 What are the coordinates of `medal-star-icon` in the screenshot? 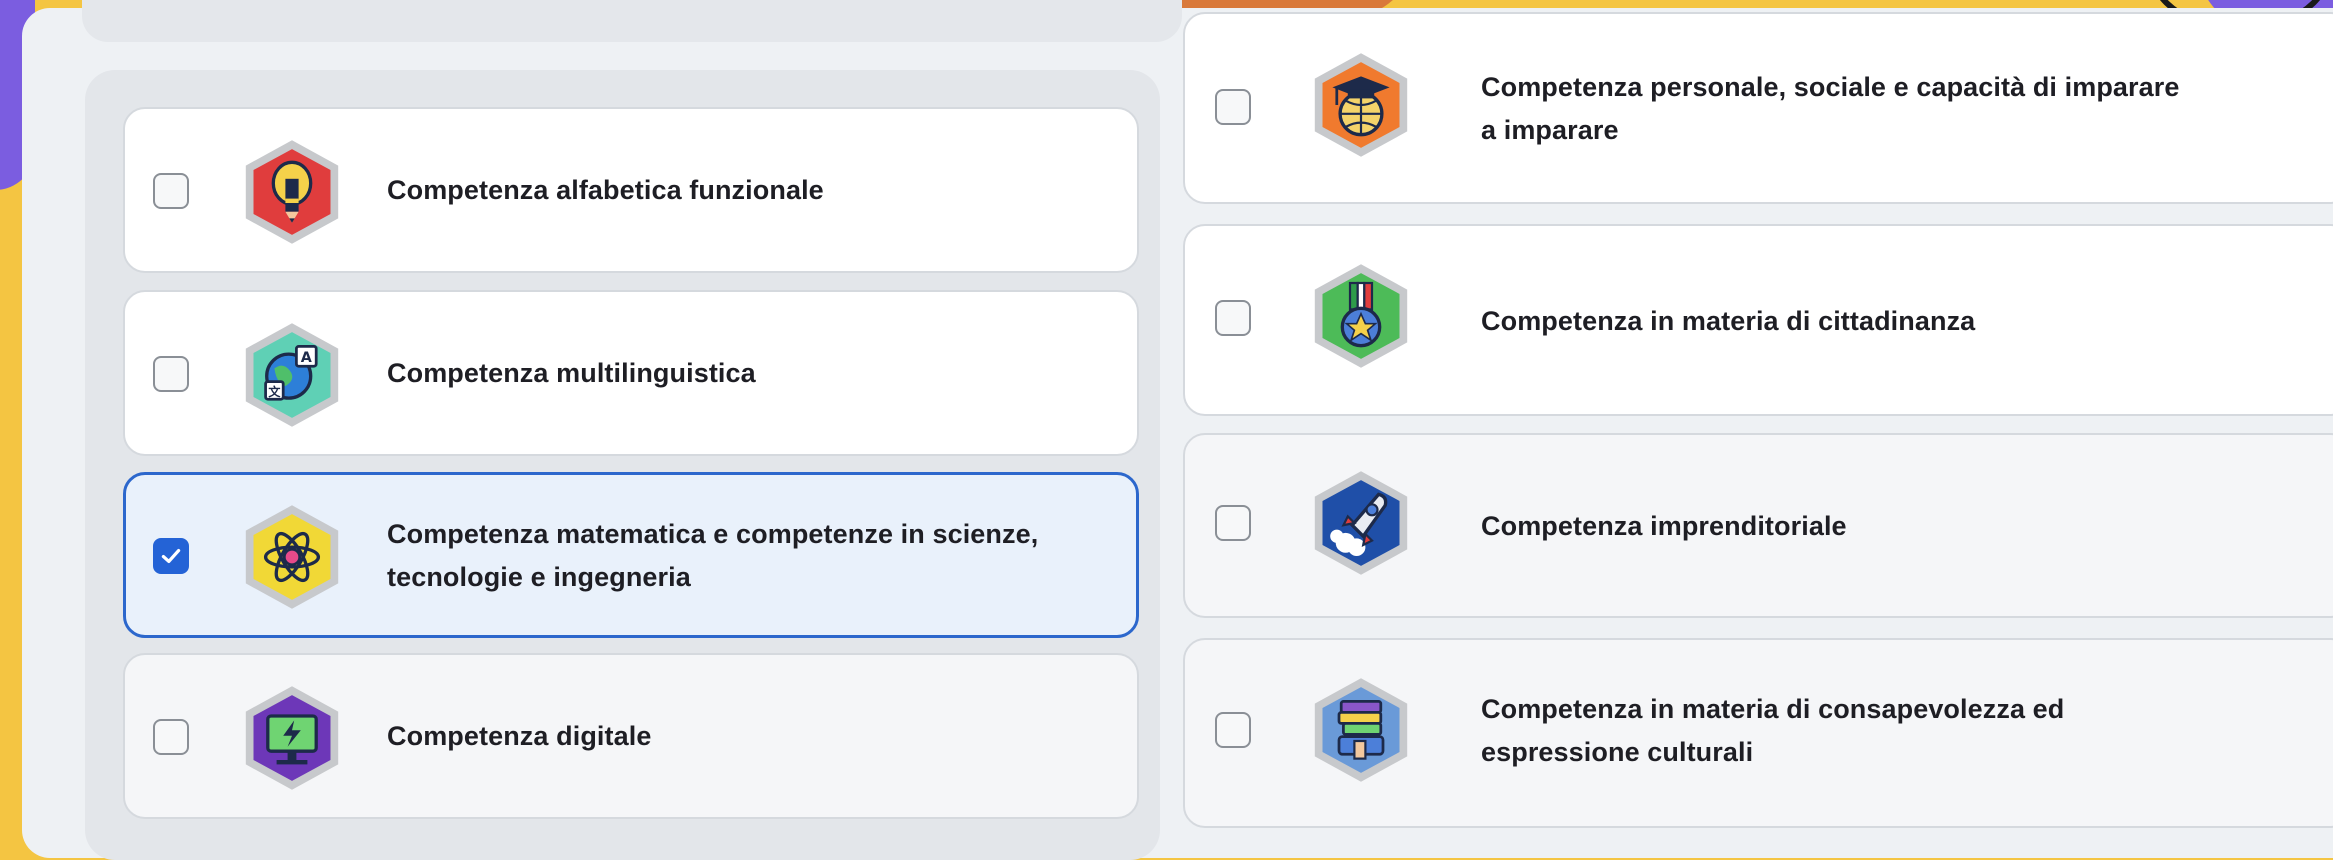 It's located at (1361, 316).